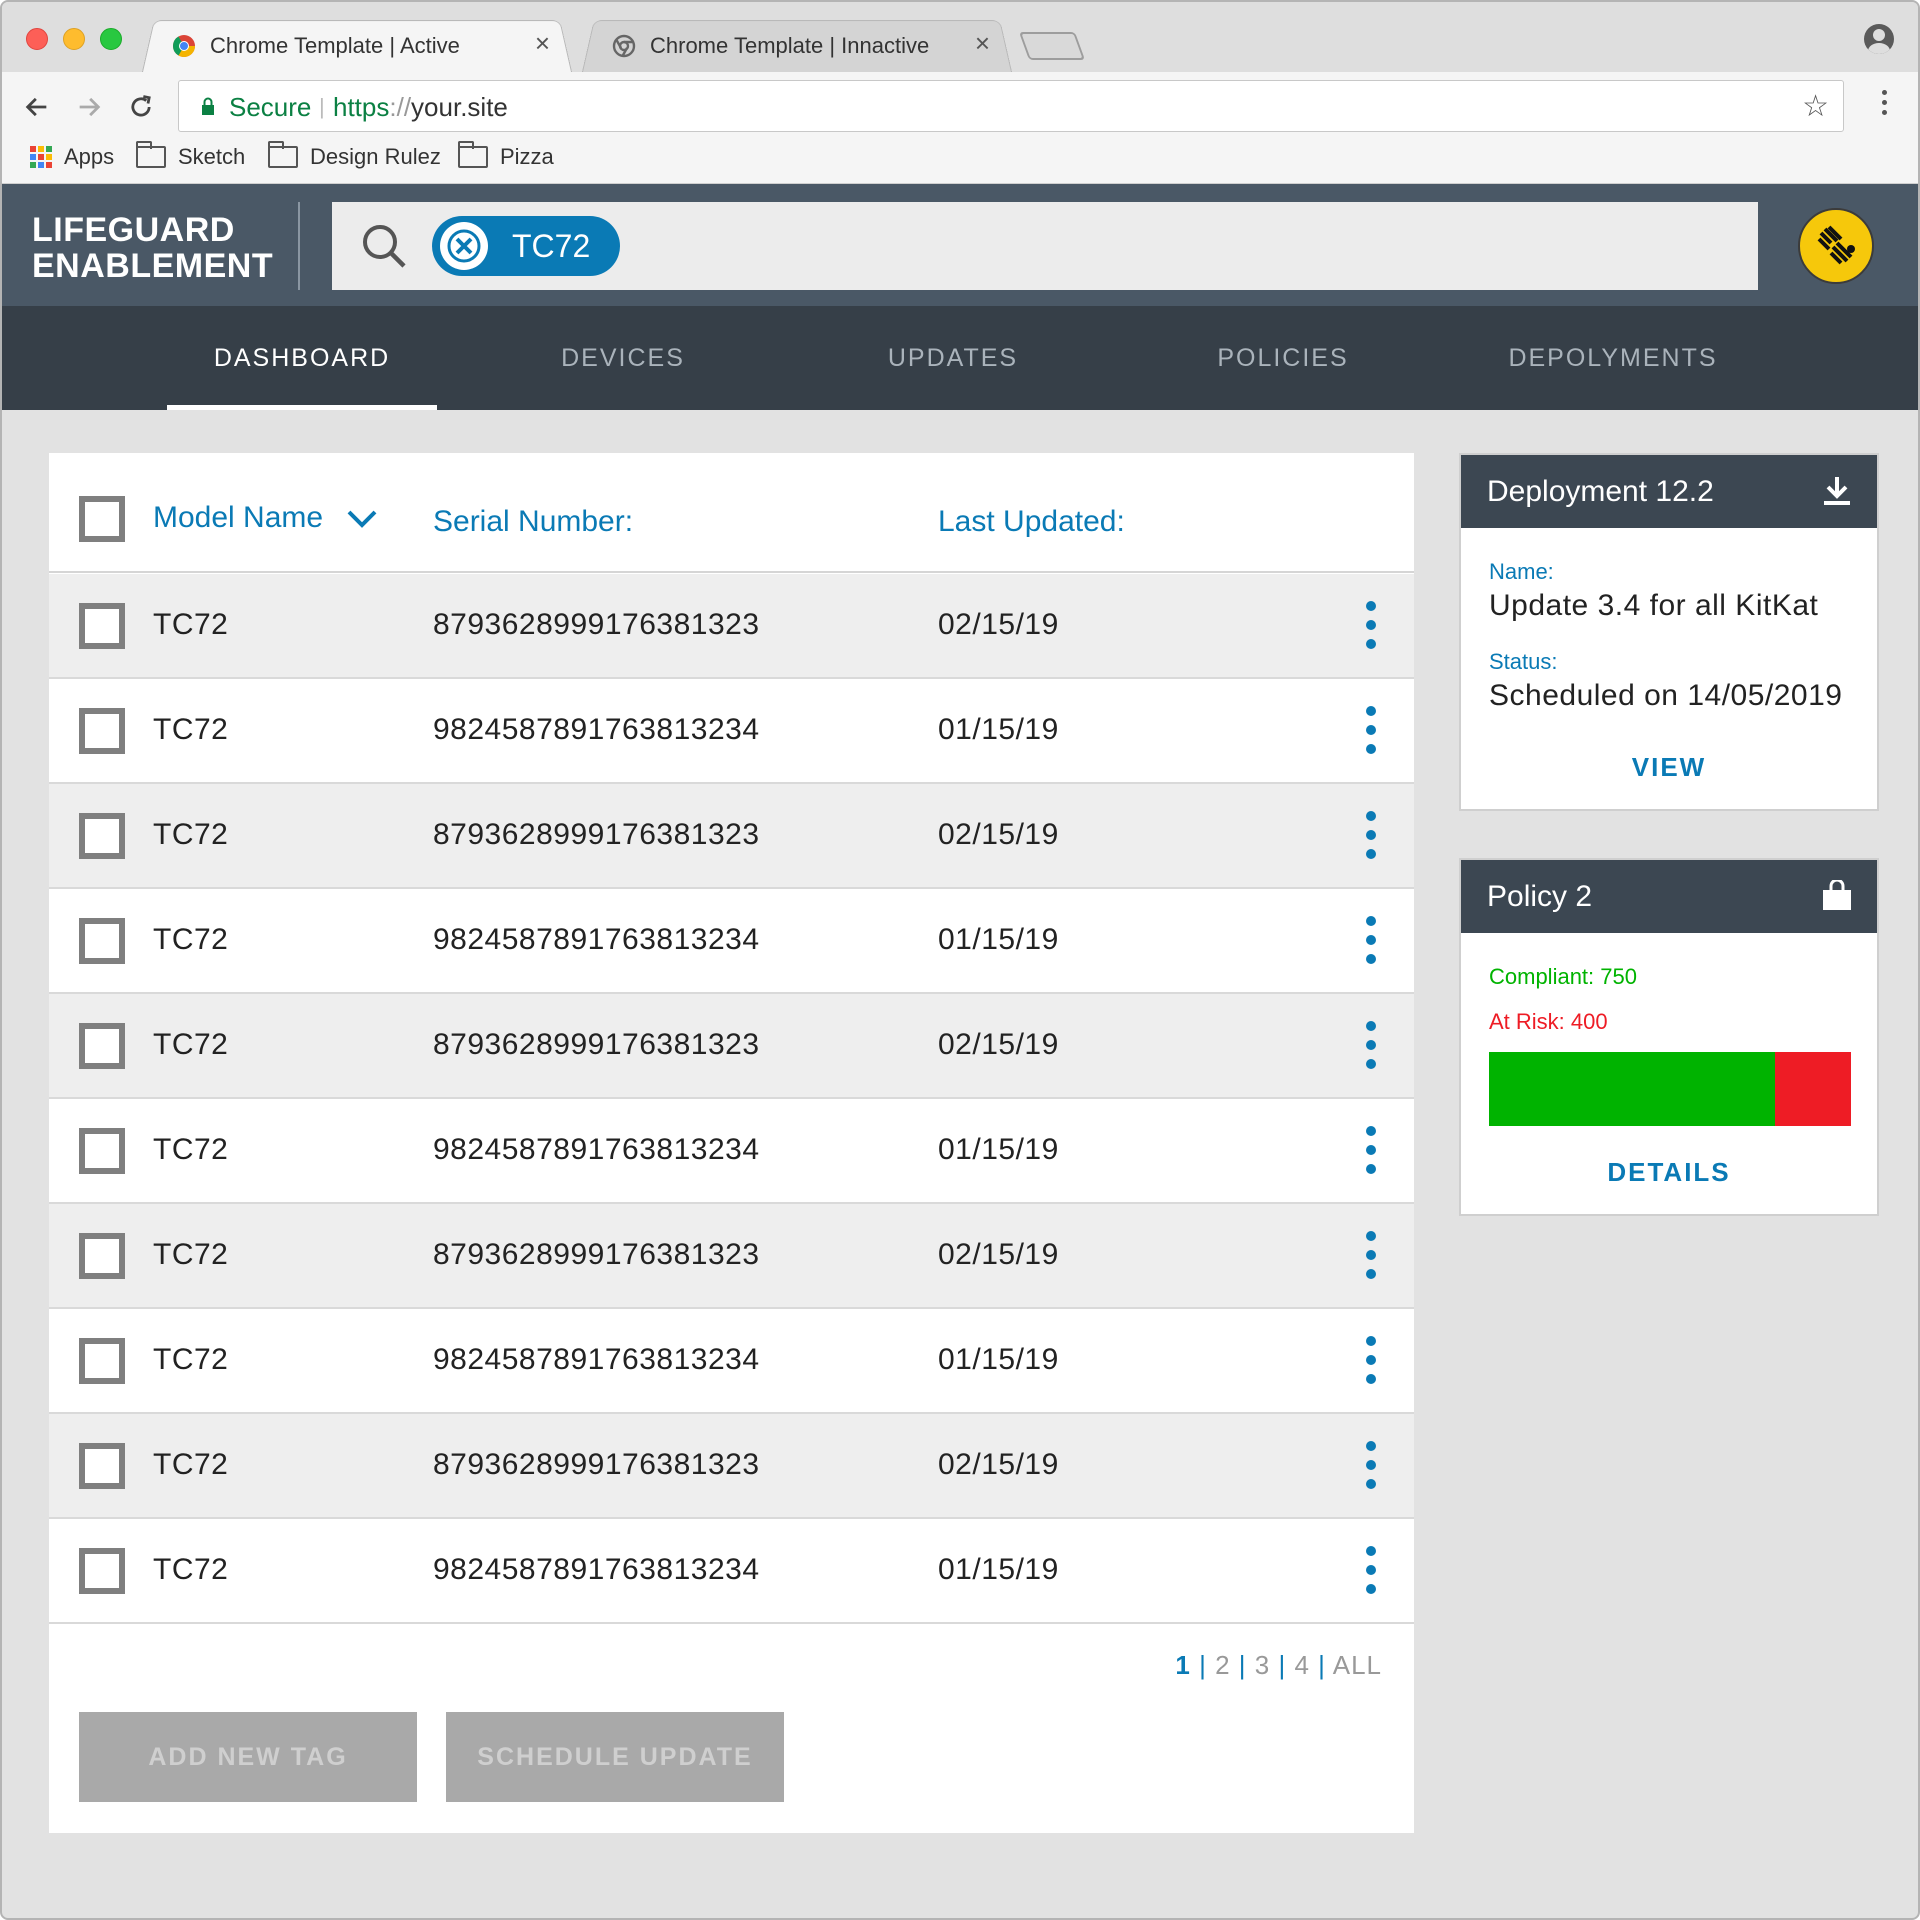  I want to click on window-zoom-button, so click(111, 39).